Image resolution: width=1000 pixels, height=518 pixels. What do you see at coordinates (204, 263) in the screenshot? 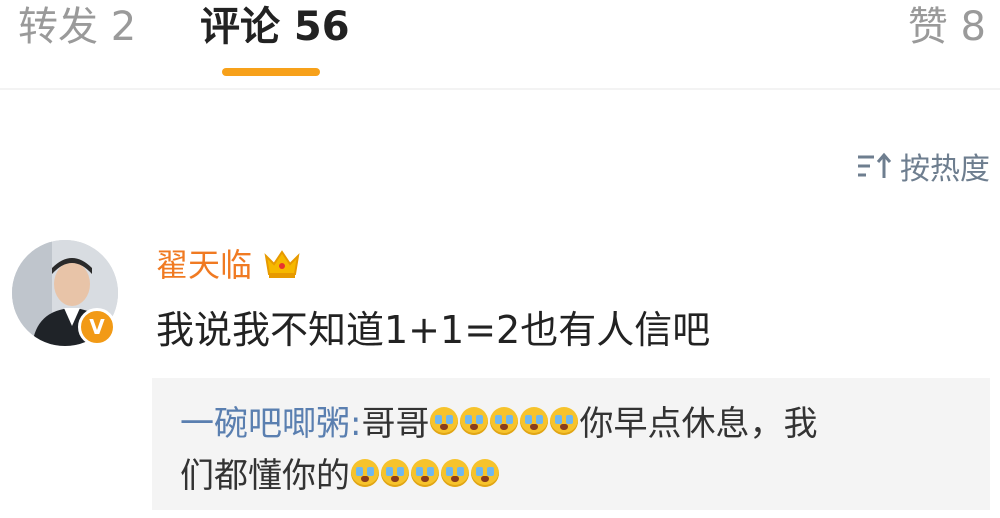
I see `username: 翟天临` at bounding box center [204, 263].